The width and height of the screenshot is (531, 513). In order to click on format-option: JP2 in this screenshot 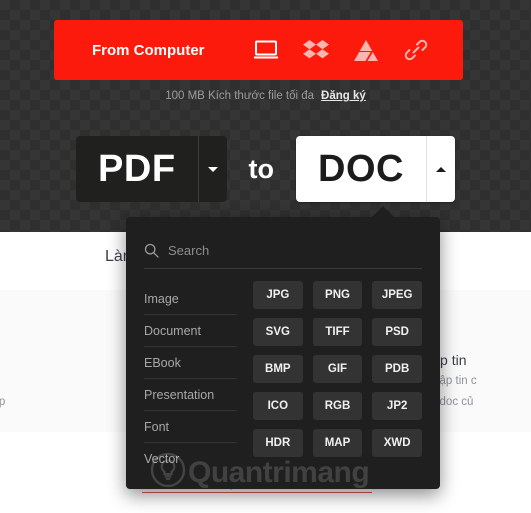, I will do `click(397, 406)`.